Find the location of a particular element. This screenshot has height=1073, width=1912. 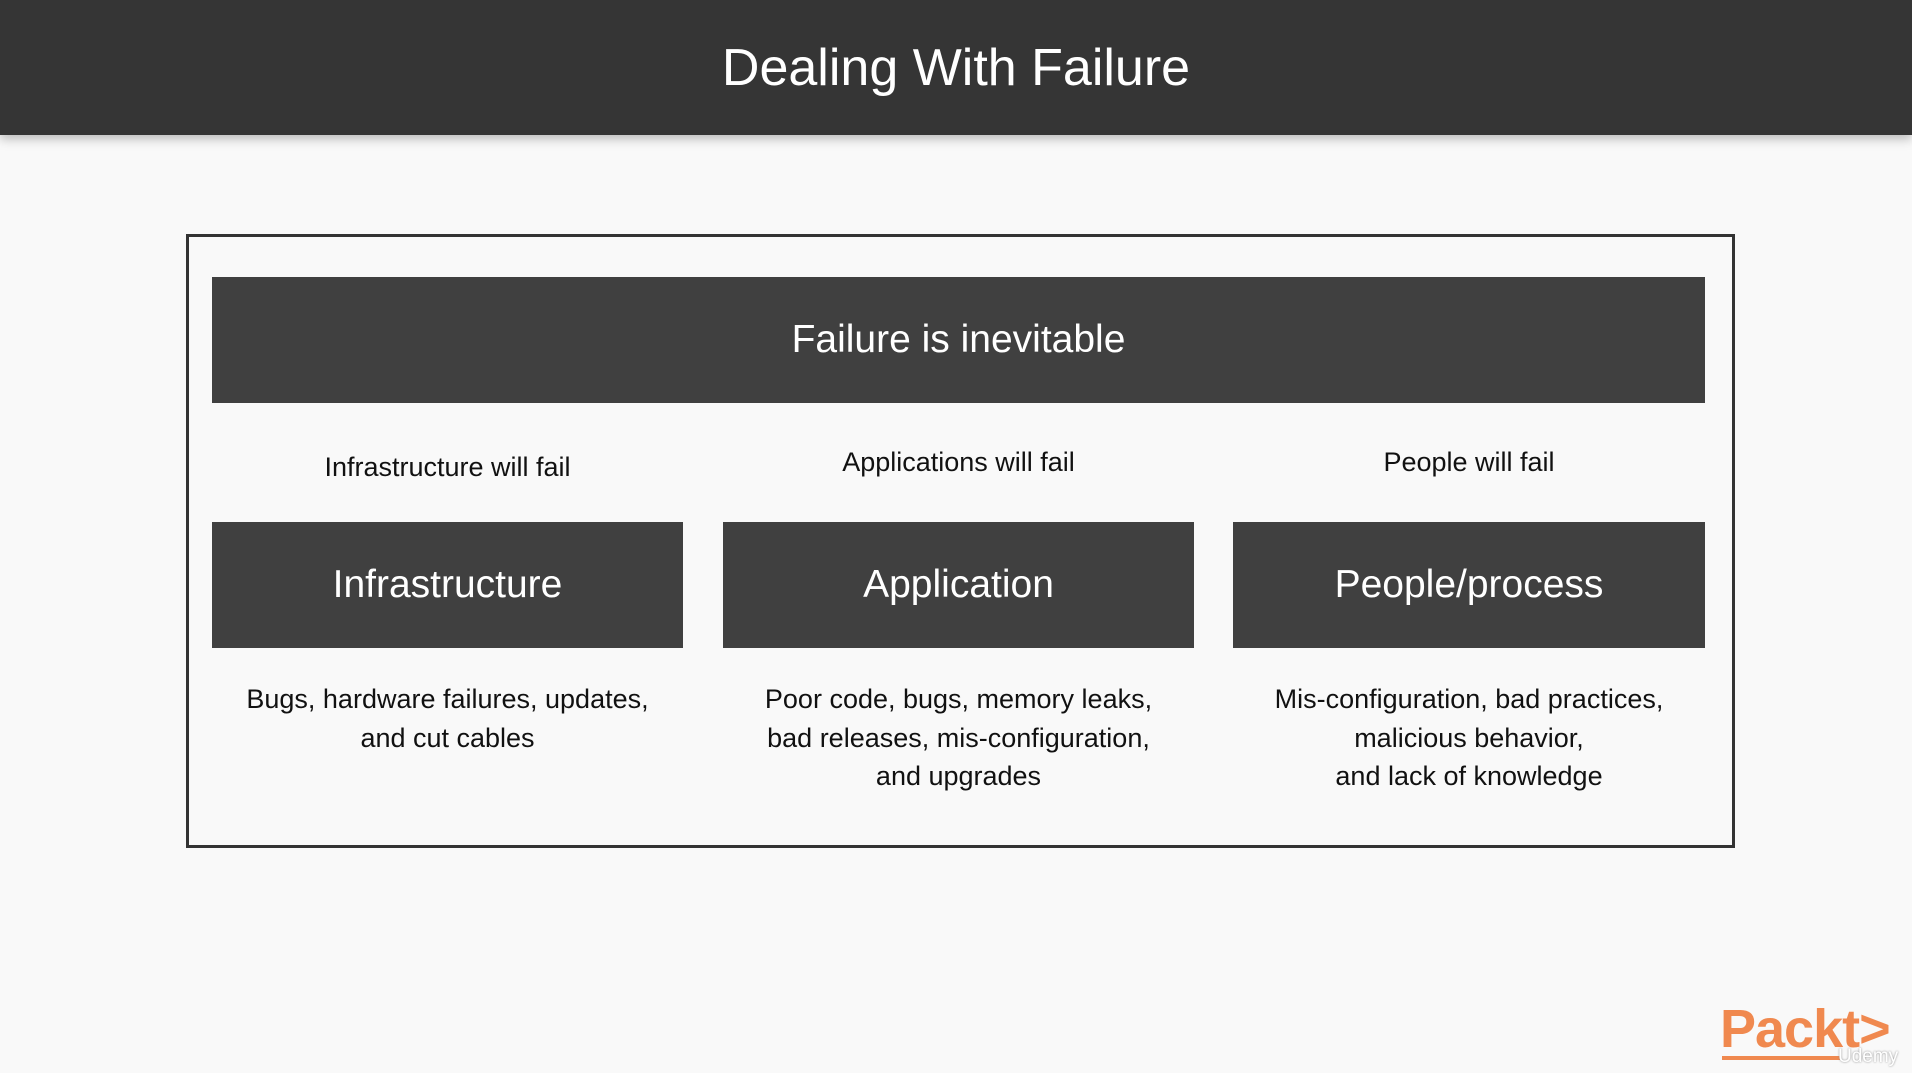

failure-banner: Failure is inevitable is located at coordinates (958, 340).